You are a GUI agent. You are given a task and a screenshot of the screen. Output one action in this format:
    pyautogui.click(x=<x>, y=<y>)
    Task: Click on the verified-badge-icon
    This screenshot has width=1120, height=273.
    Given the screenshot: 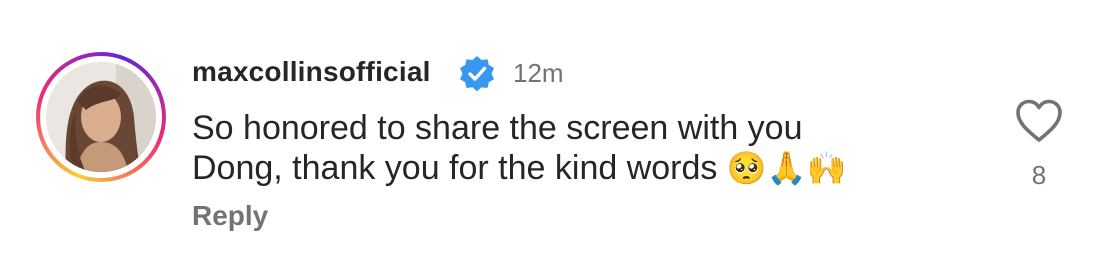 What is the action you would take?
    pyautogui.click(x=477, y=74)
    